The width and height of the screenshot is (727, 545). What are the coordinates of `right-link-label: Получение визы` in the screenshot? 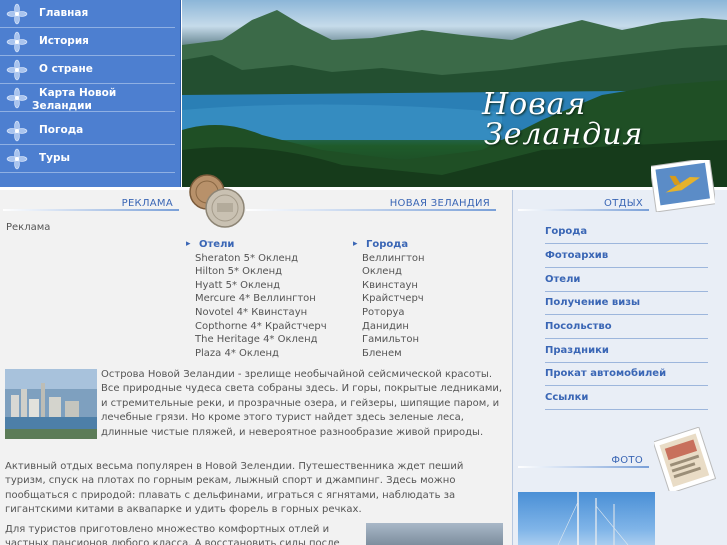 It's located at (593, 302).